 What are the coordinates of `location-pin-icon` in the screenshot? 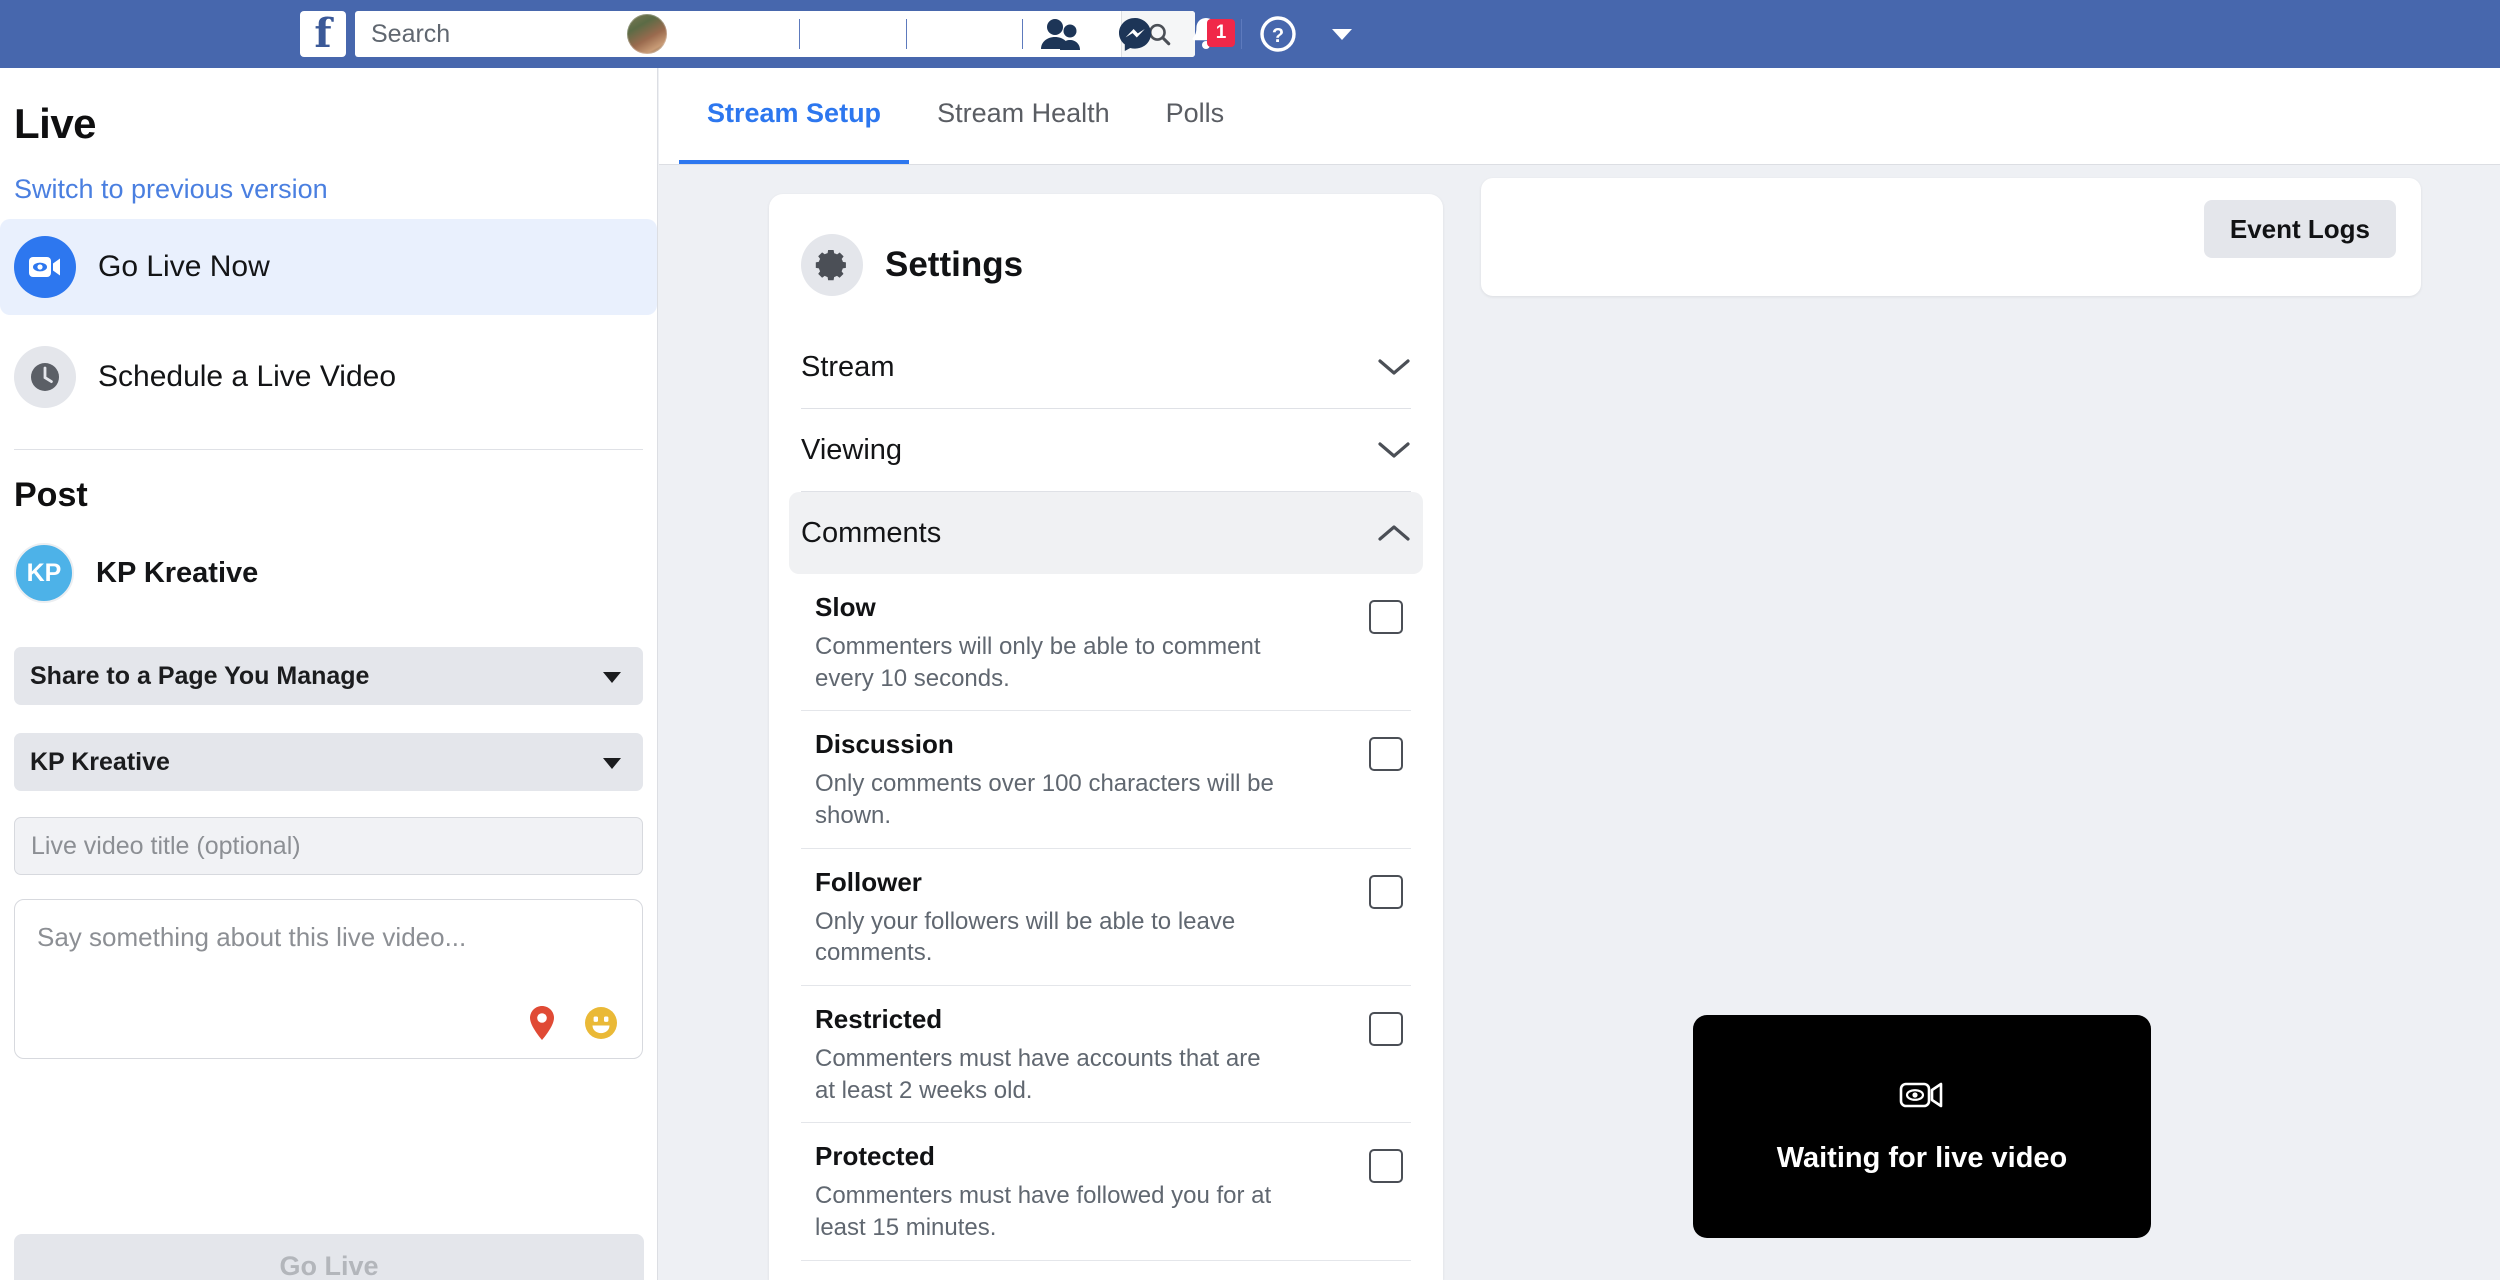 It's located at (542, 1025).